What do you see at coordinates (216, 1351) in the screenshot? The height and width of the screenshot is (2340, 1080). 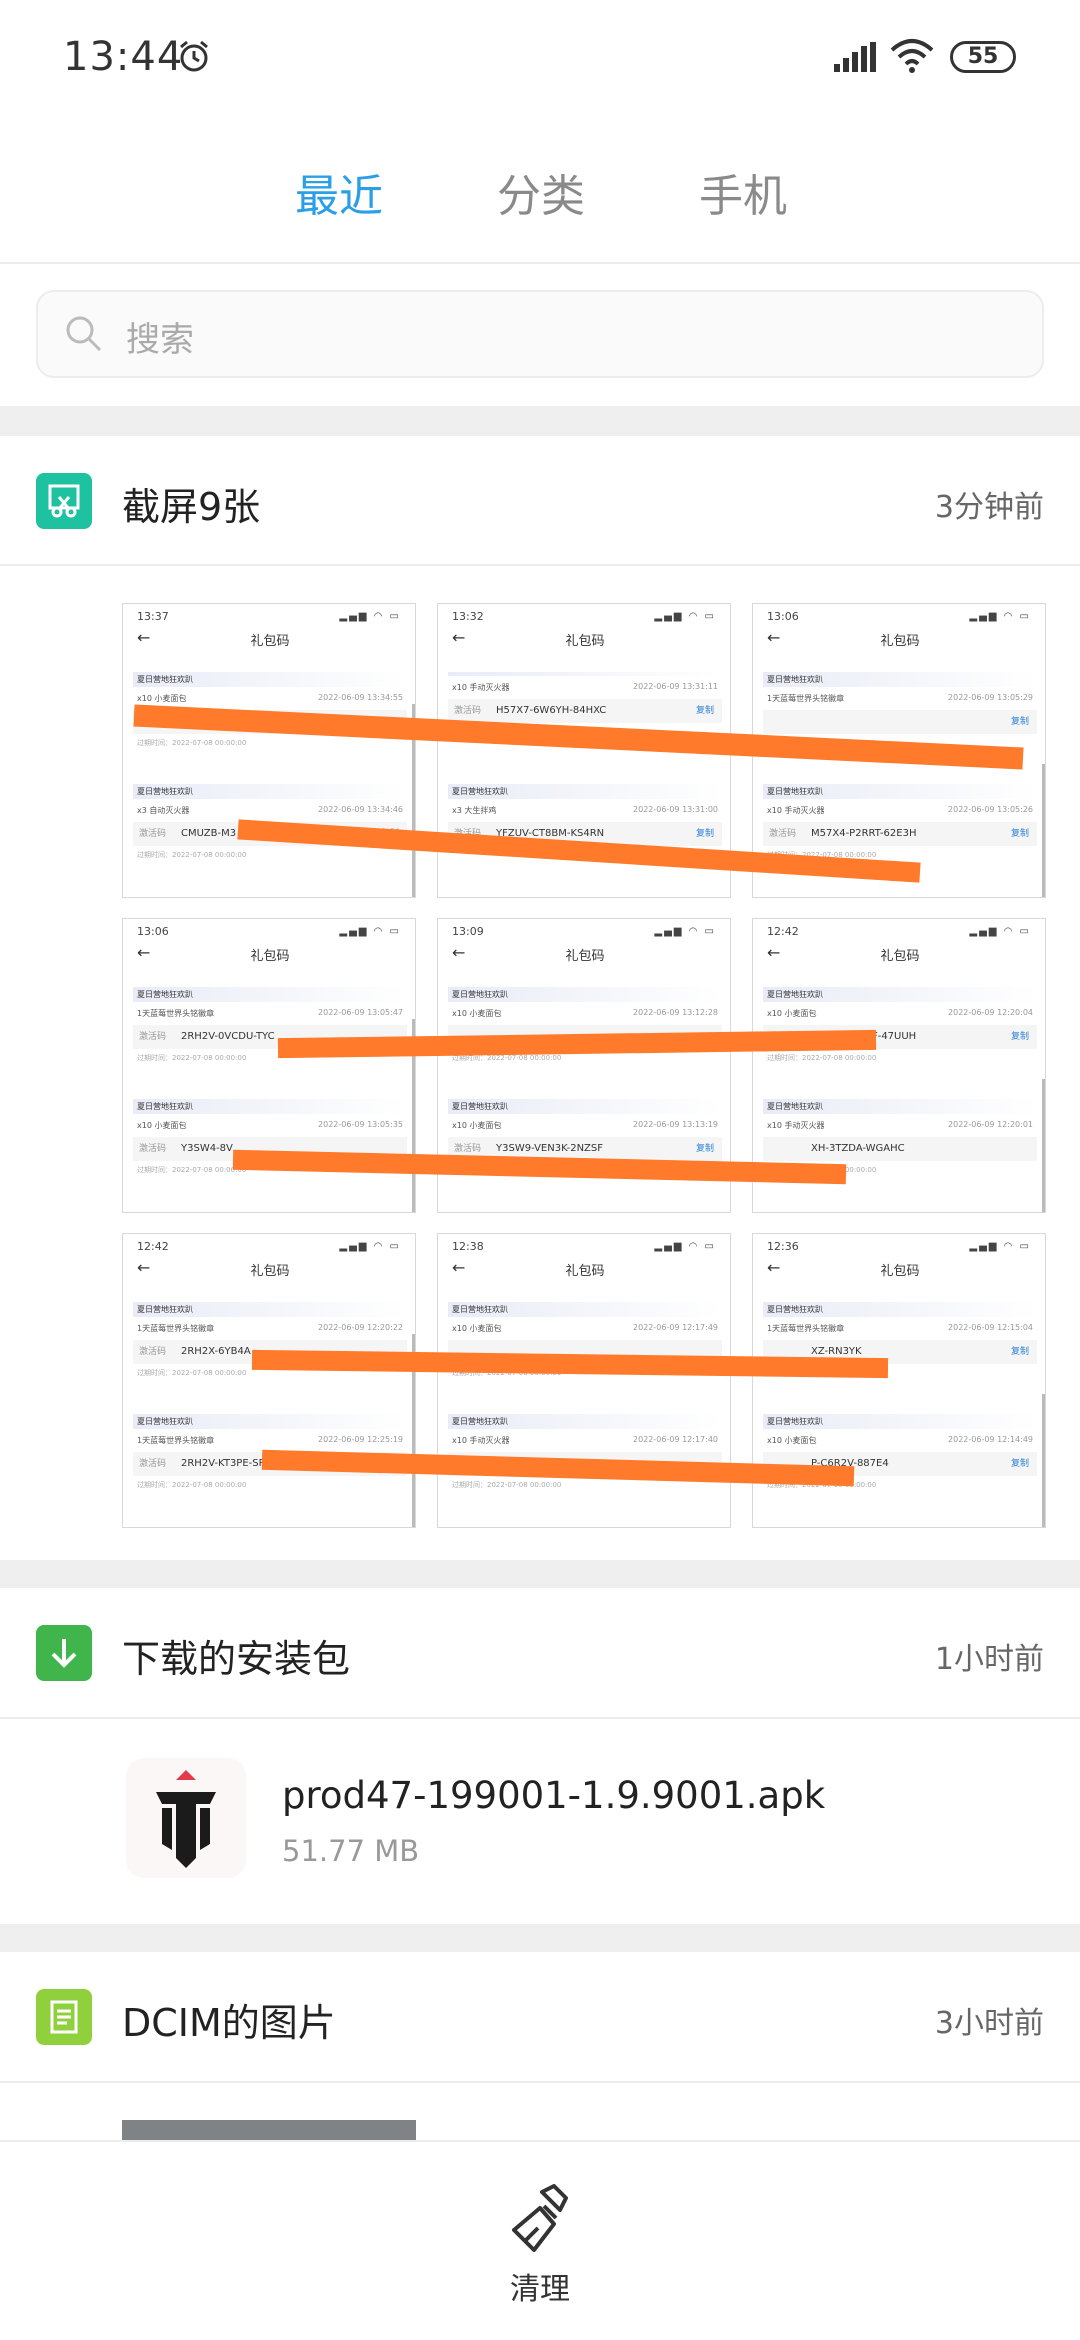 I see `card-code: 2RH2X-6YB4A` at bounding box center [216, 1351].